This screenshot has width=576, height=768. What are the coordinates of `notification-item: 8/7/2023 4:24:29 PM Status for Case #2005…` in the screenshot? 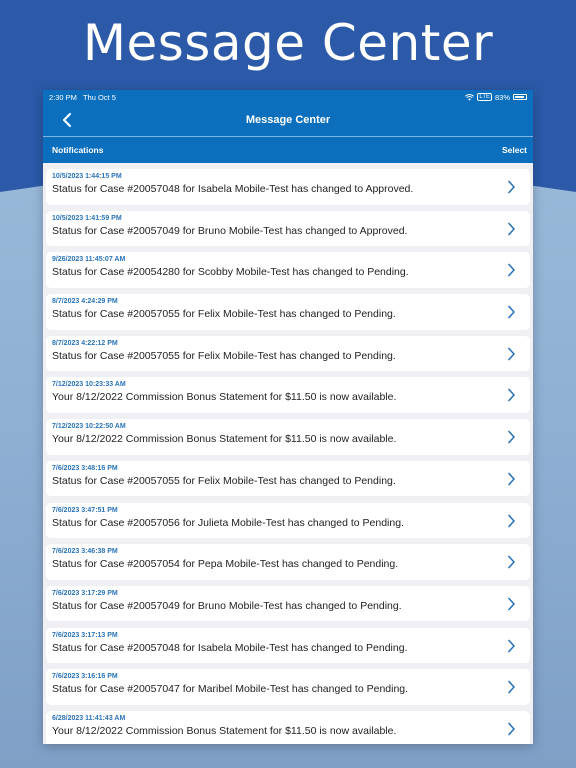 It's located at (288, 312).